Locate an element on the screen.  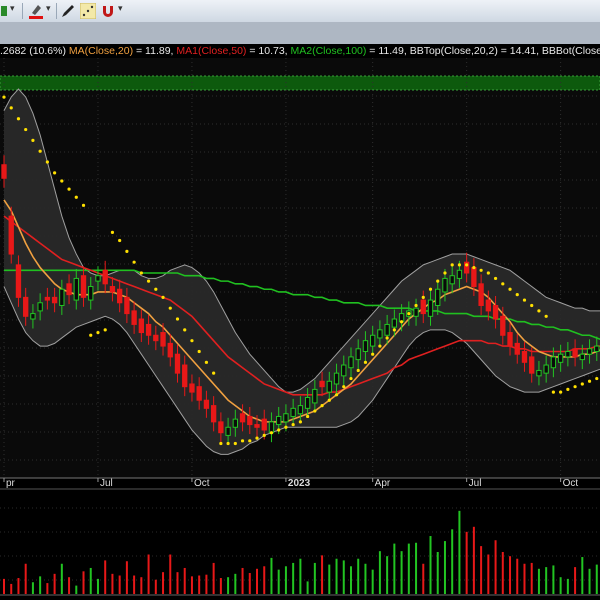
x-tick-label: Apr is located at coordinates (383, 483).